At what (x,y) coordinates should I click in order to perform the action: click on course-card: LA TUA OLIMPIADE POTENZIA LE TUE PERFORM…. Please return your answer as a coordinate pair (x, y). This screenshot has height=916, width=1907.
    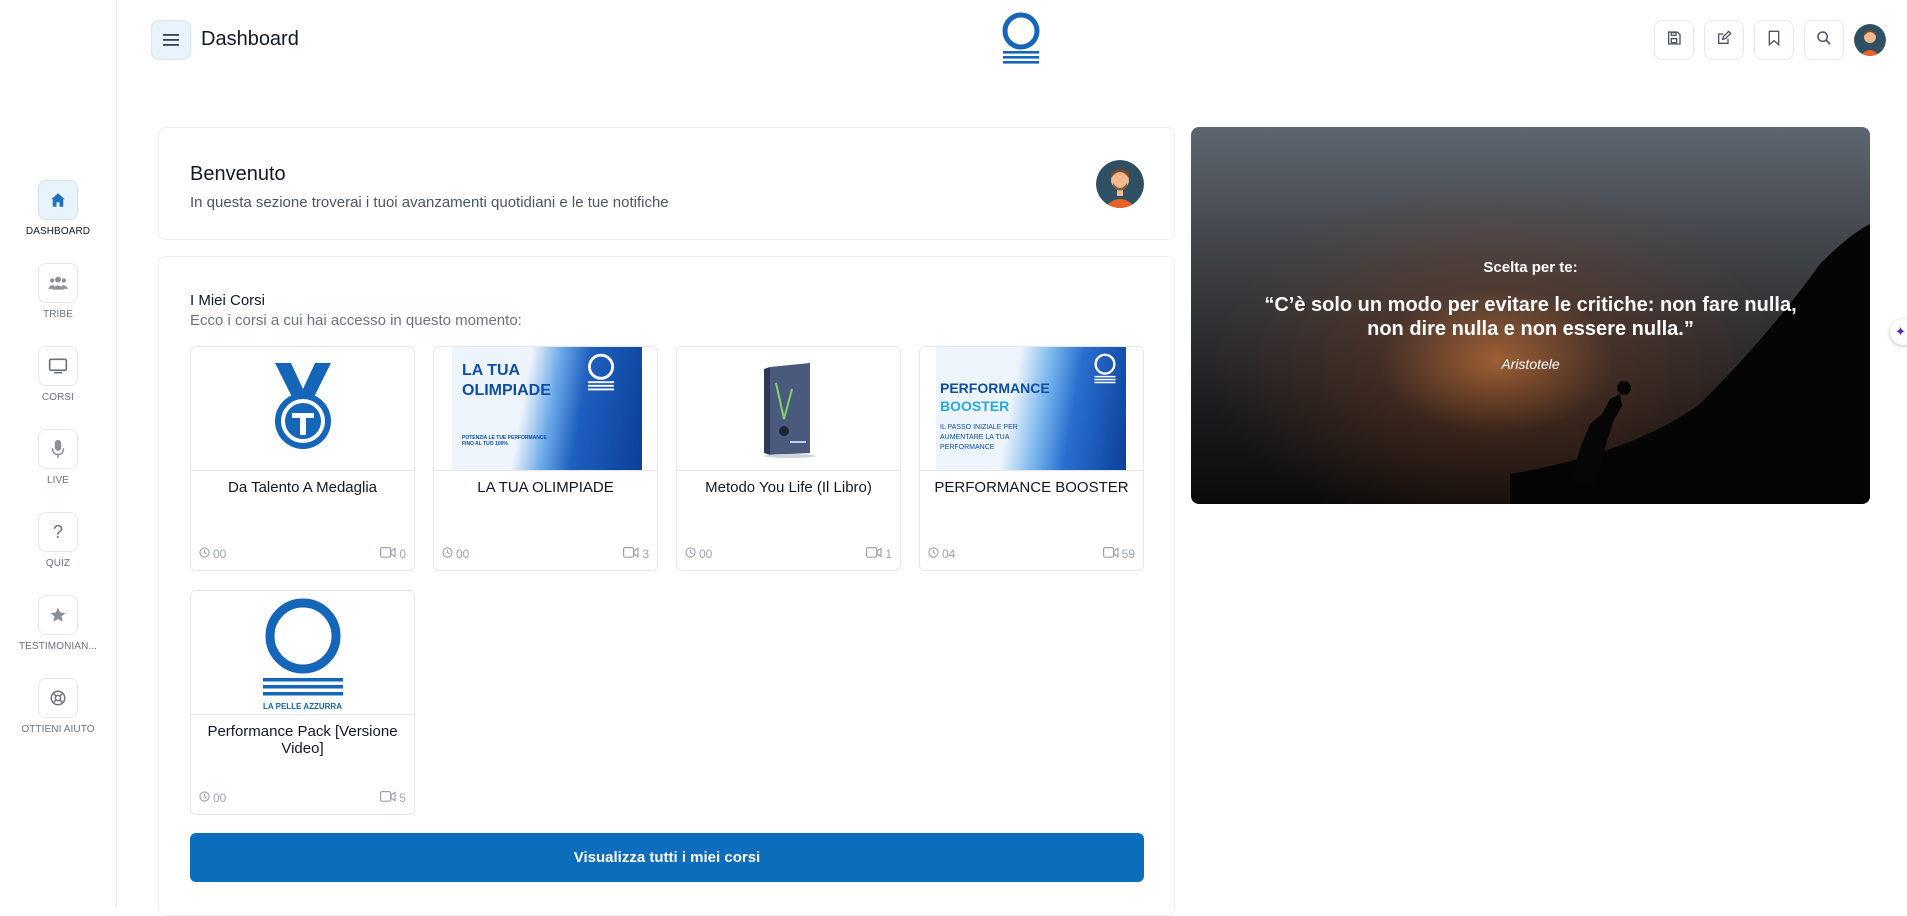
    Looking at the image, I should click on (545, 458).